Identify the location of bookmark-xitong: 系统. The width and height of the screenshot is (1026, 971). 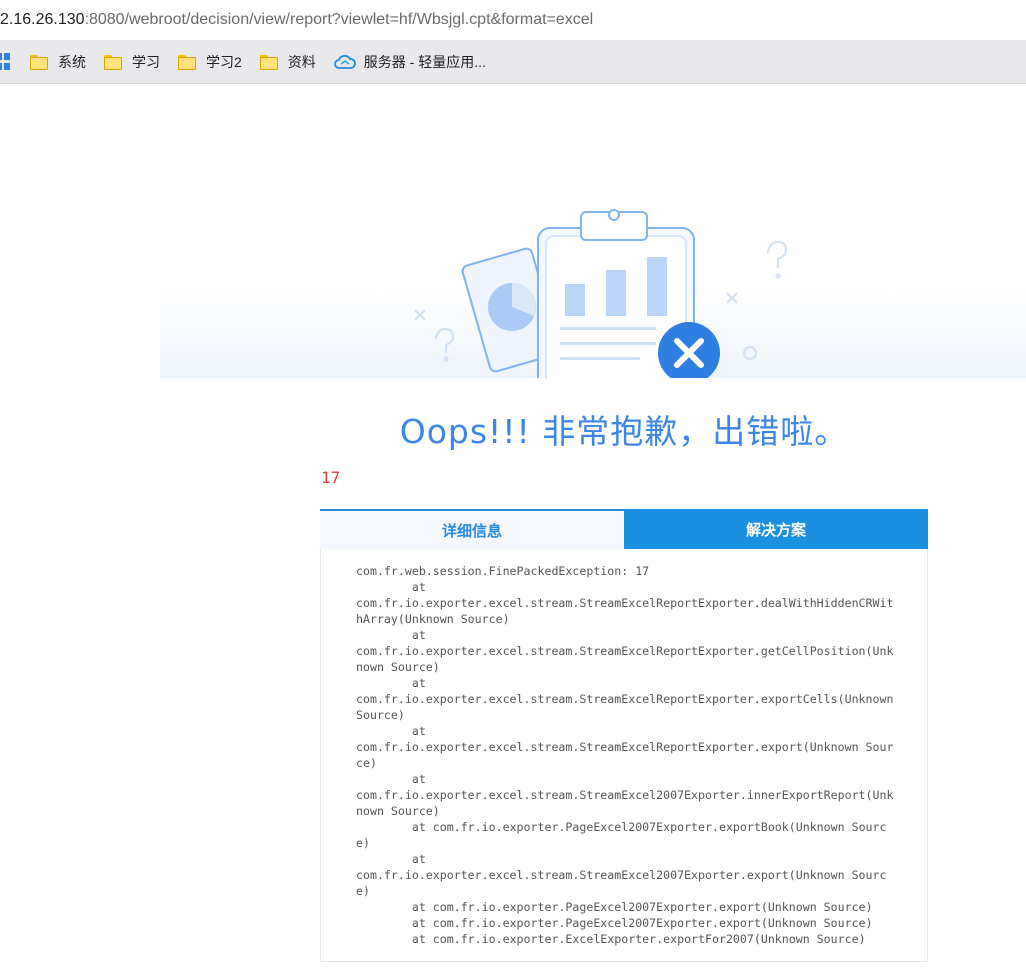
(58, 62).